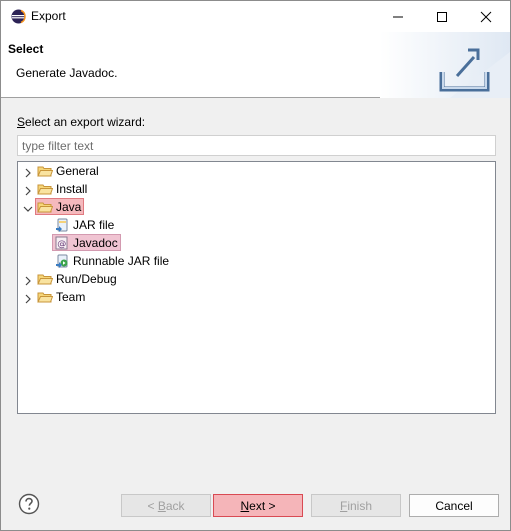  What do you see at coordinates (175, 505) in the screenshot?
I see `back-button-label: ack` at bounding box center [175, 505].